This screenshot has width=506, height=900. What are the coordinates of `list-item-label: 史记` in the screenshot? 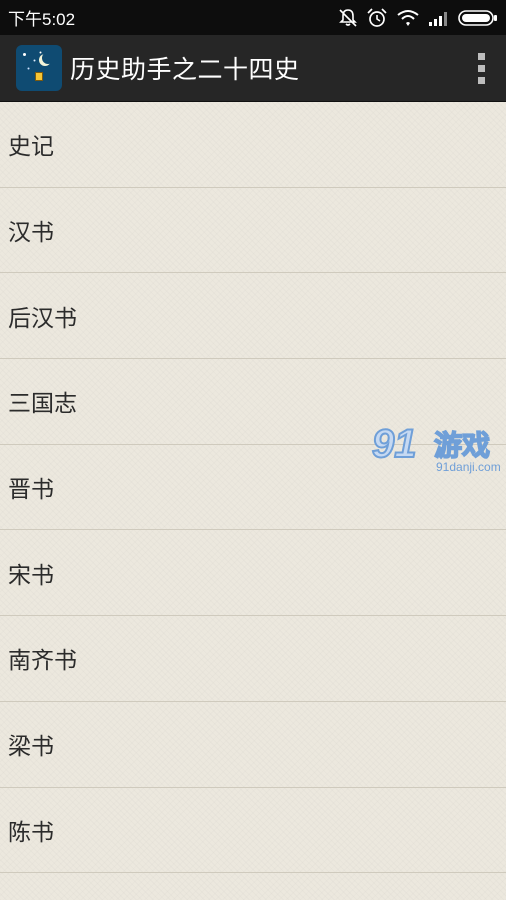 It's located at (31, 147).